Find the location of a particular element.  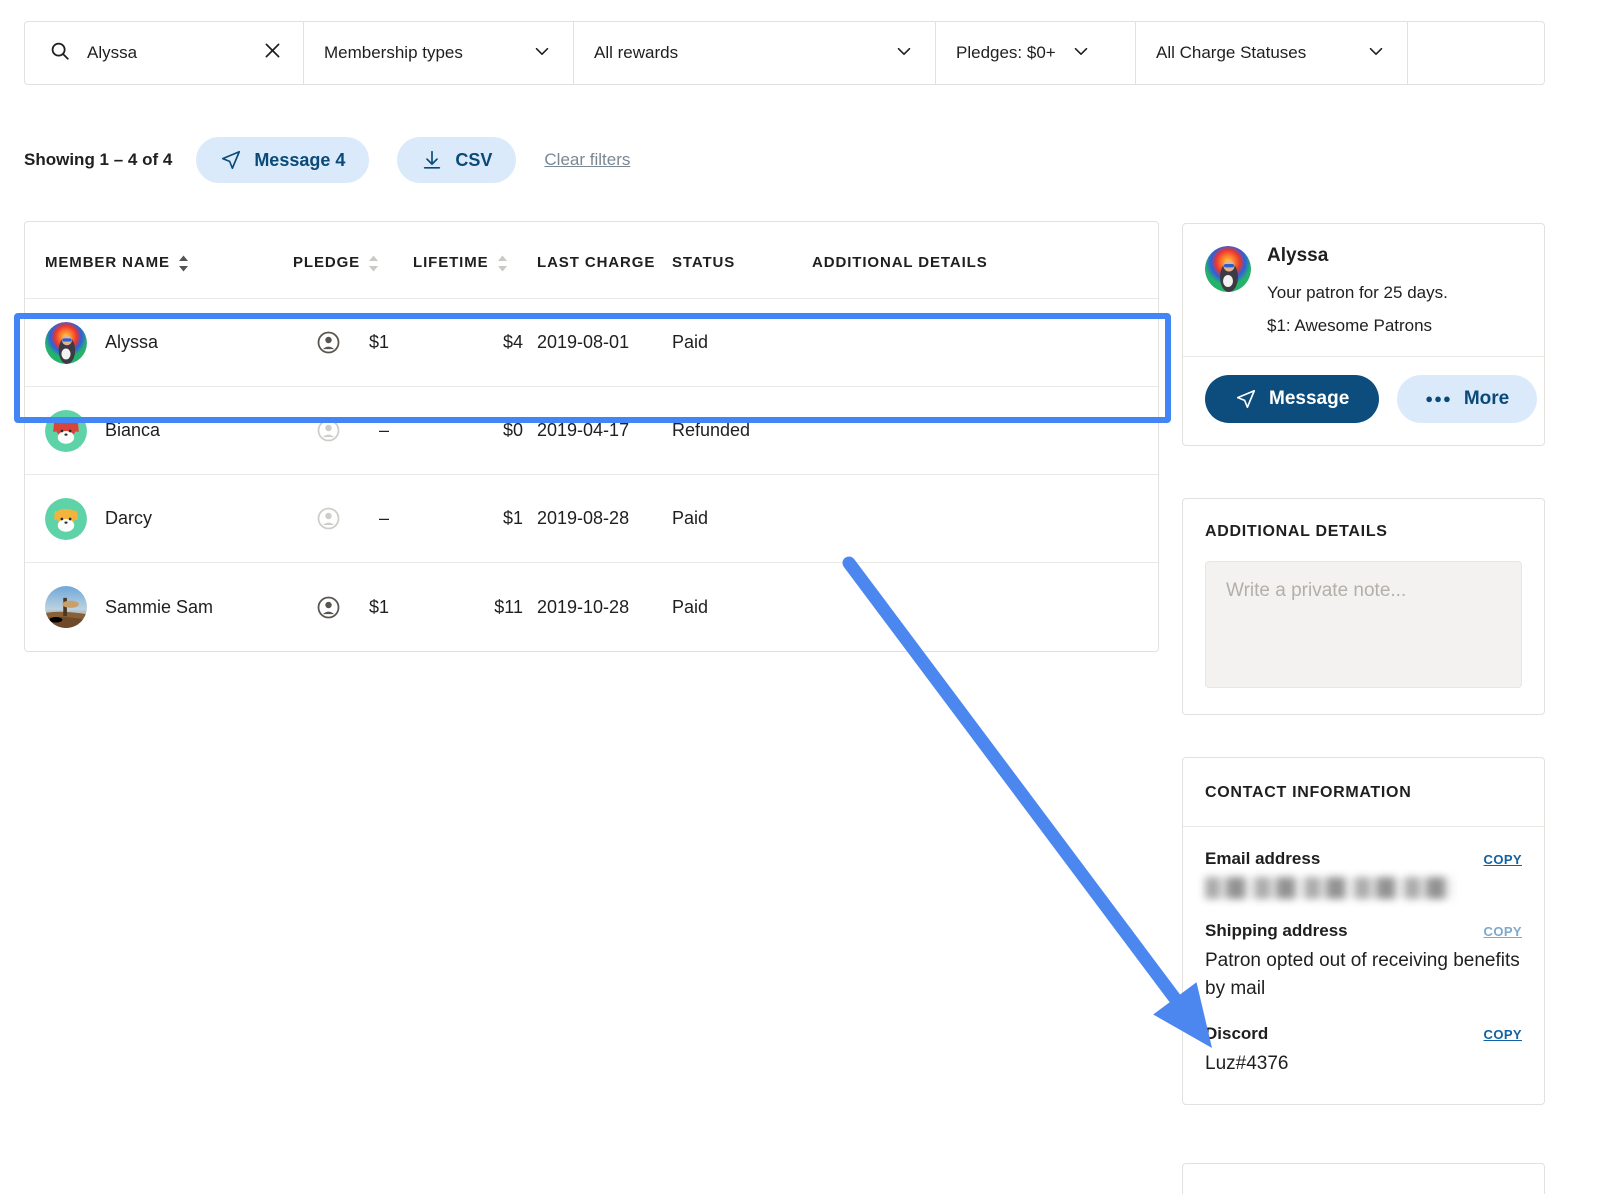

results-count: Showing 1 – 4 of 4 is located at coordinates (98, 159).